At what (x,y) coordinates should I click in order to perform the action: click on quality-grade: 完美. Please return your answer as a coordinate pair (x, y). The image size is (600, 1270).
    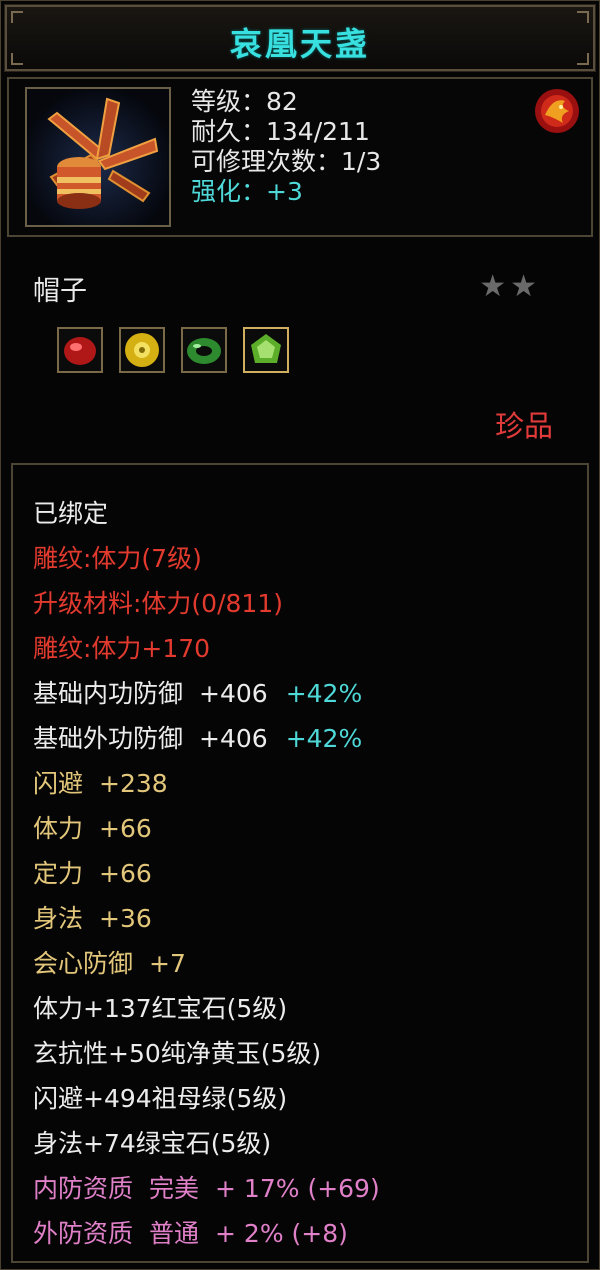
    Looking at the image, I should click on (174, 1188).